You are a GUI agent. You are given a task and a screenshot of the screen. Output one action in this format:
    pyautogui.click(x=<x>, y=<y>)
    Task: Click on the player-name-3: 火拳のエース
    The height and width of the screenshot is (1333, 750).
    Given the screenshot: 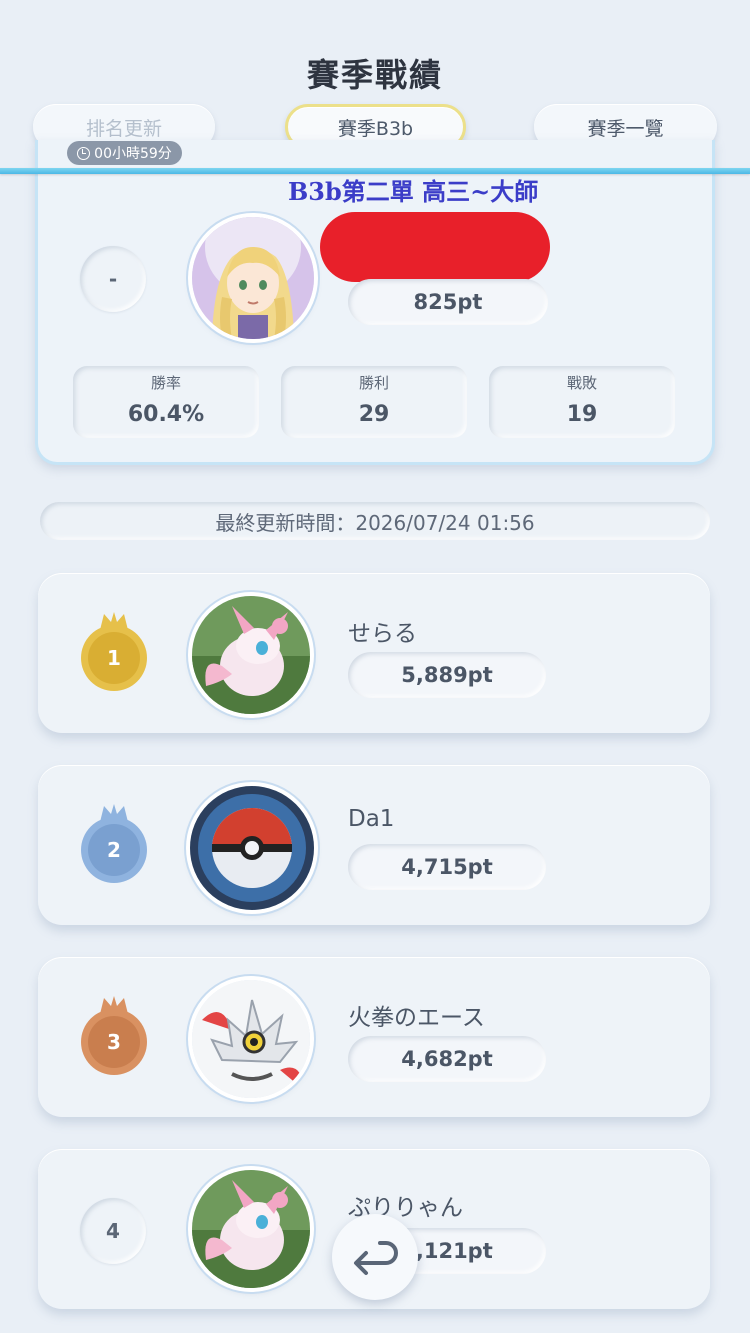 What is the action you would take?
    pyautogui.click(x=416, y=1018)
    